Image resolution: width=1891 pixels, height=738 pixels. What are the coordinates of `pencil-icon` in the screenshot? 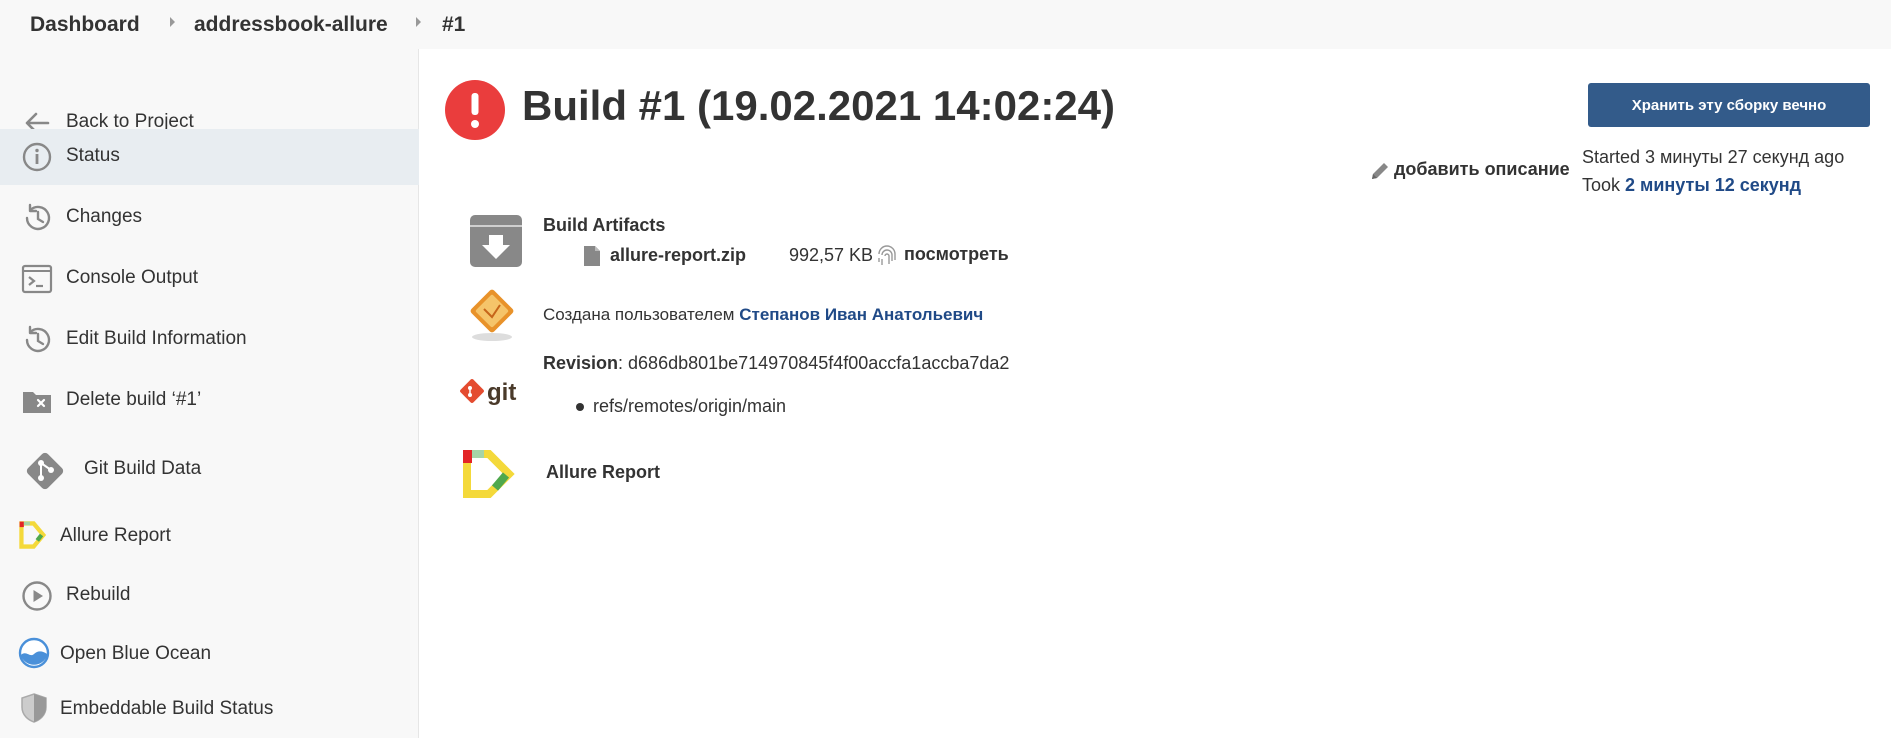 It's located at (1380, 171).